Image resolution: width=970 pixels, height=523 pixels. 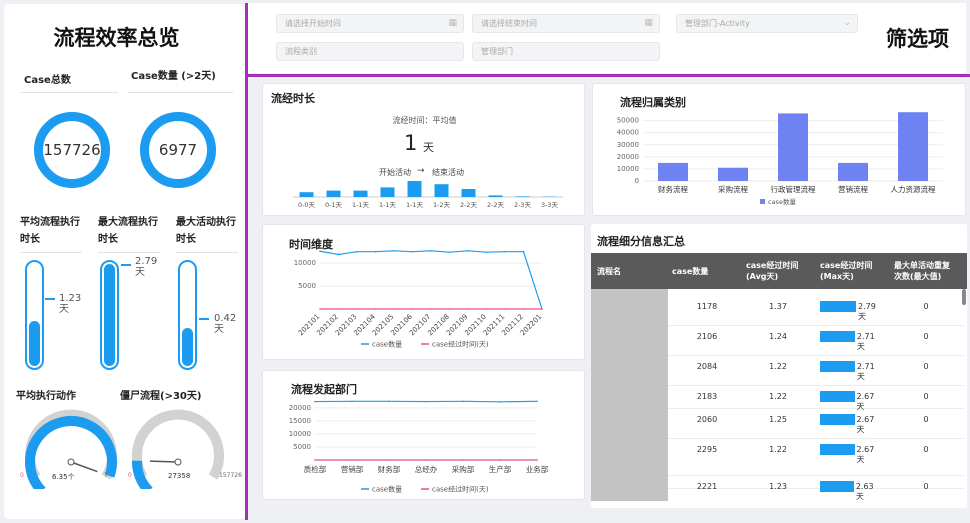 What do you see at coordinates (305, 263) in the screenshot?
I see `y-tick-label: 10000` at bounding box center [305, 263].